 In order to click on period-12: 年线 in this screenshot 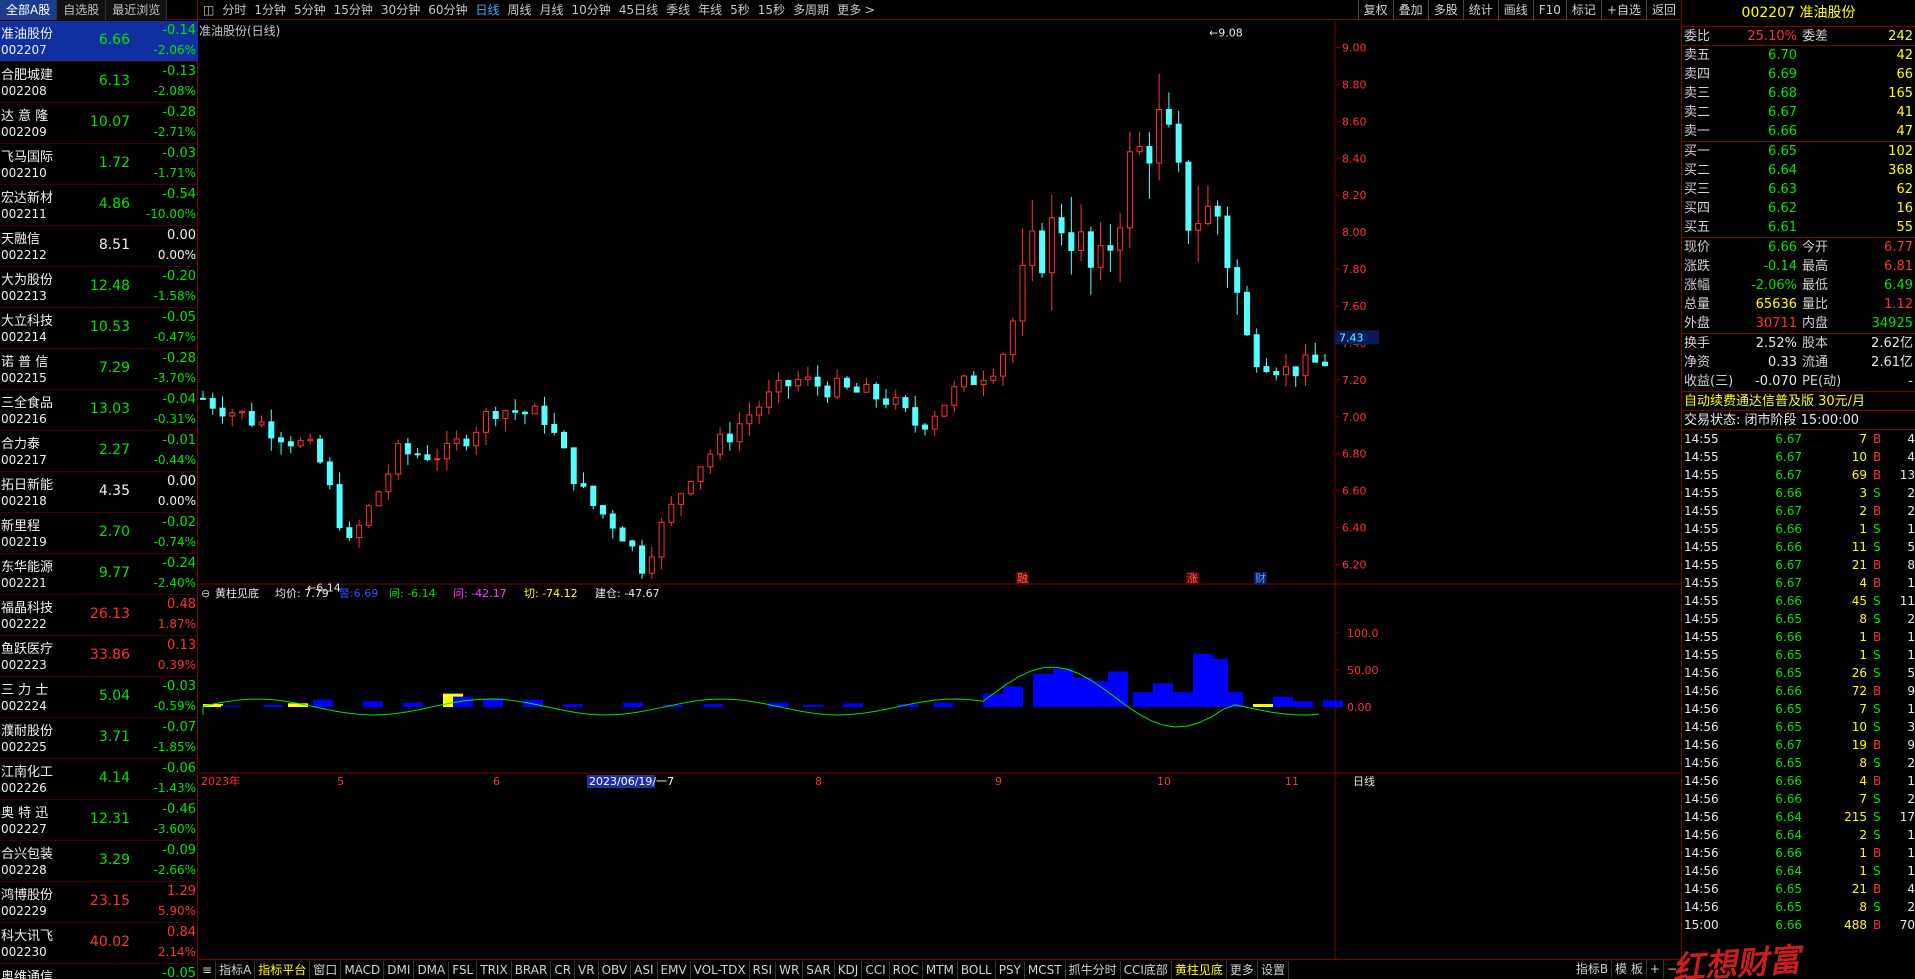, I will do `click(710, 10)`.